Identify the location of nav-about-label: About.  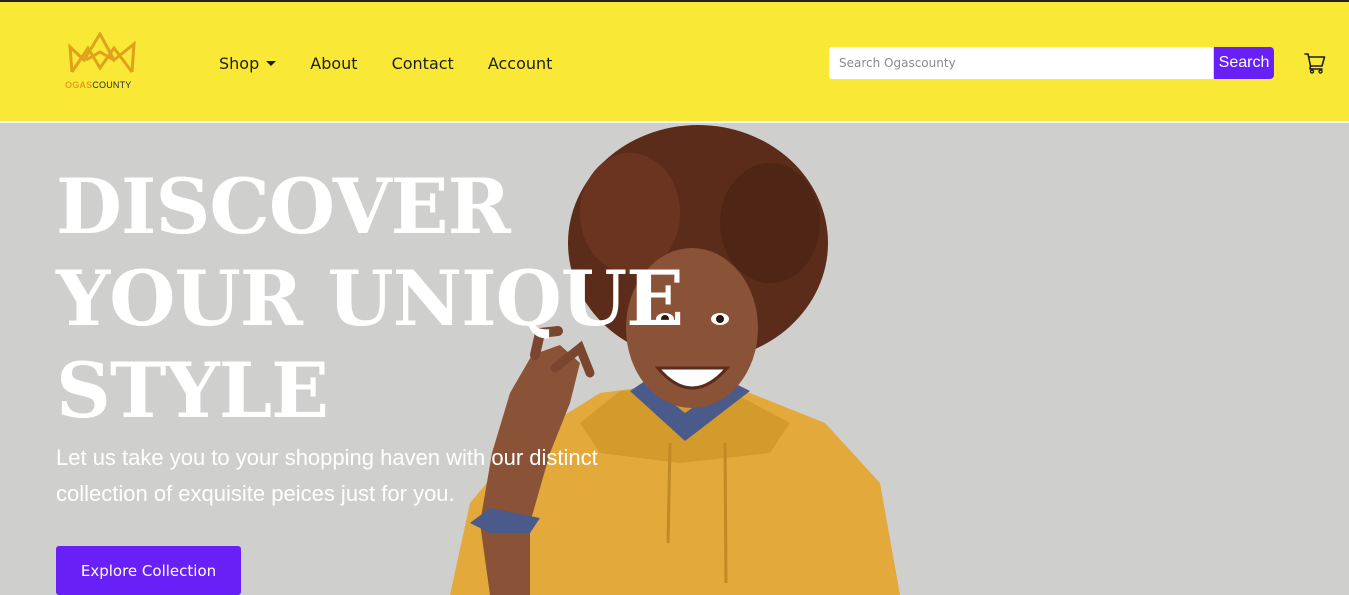
(334, 63).